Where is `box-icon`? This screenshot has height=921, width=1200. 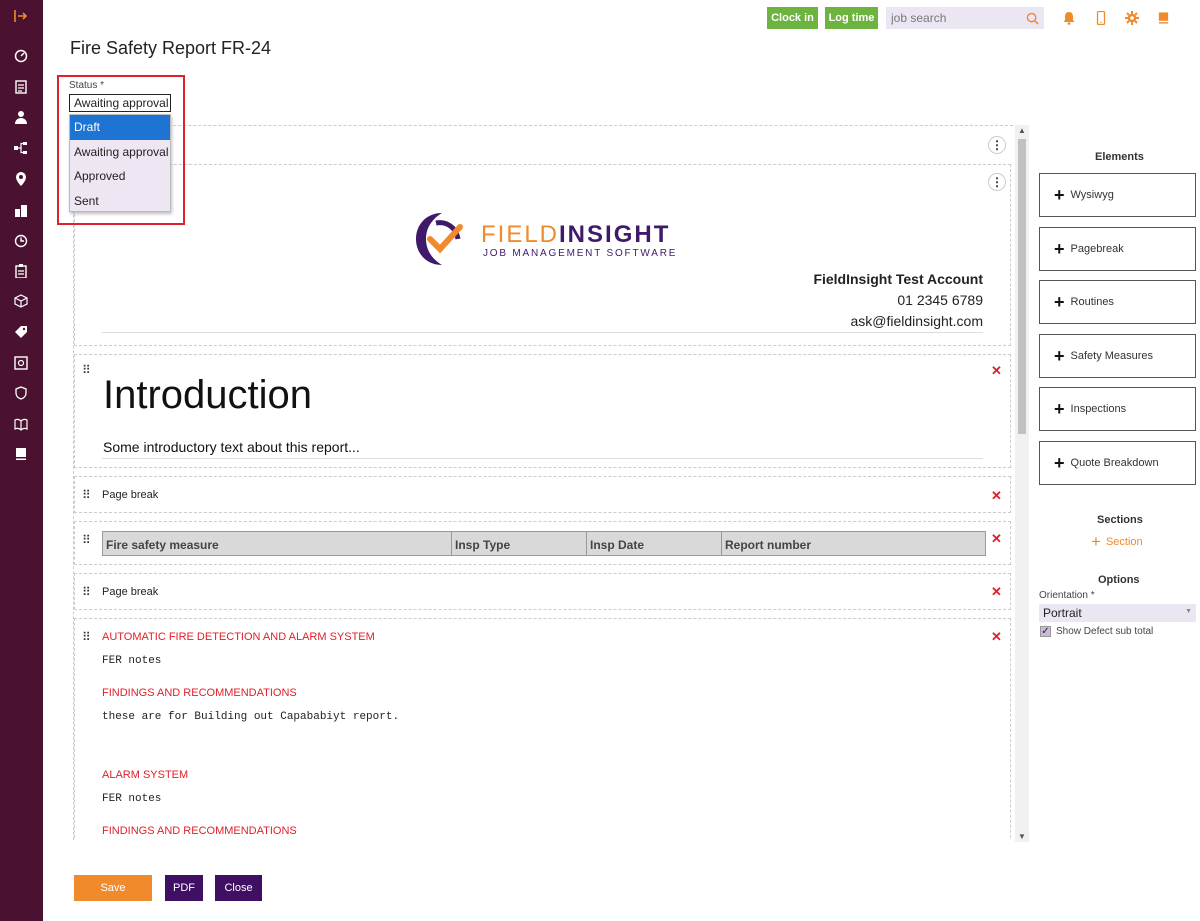 box-icon is located at coordinates (21, 301).